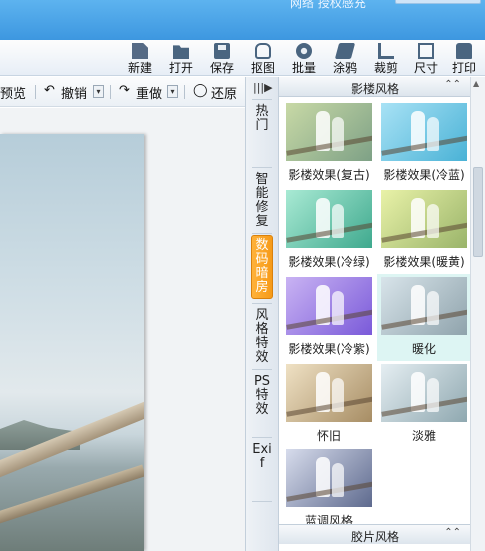  I want to click on main-toolbar: 新建 打开 保存 抠图 批量 涂鸦 裁剪 尺寸 打印, so click(242, 58).